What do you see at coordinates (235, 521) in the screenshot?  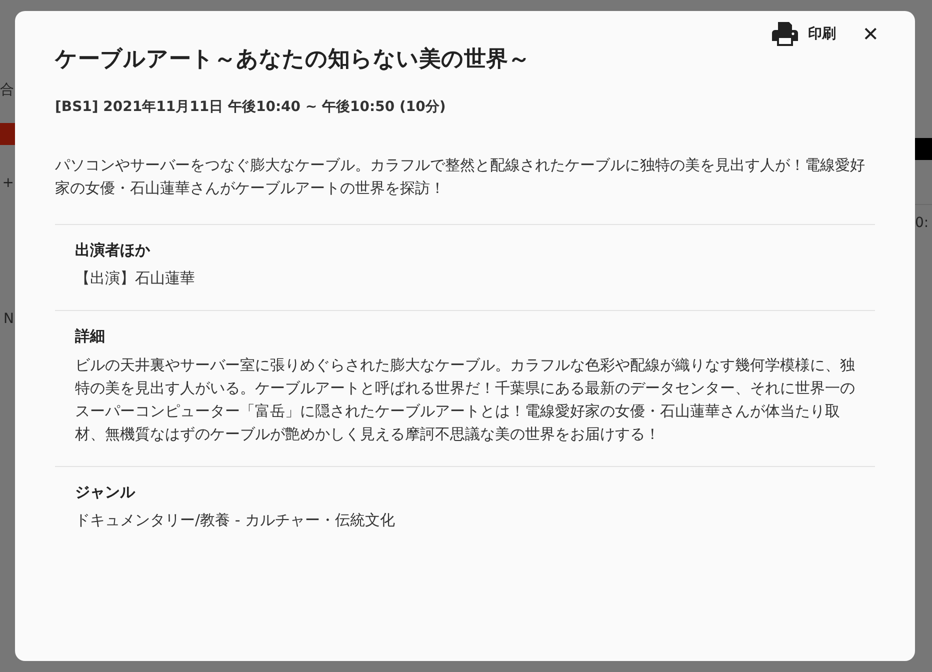 I see `section-text: ドキュメンタリー/教養 - カルチャー・伝統文化` at bounding box center [235, 521].